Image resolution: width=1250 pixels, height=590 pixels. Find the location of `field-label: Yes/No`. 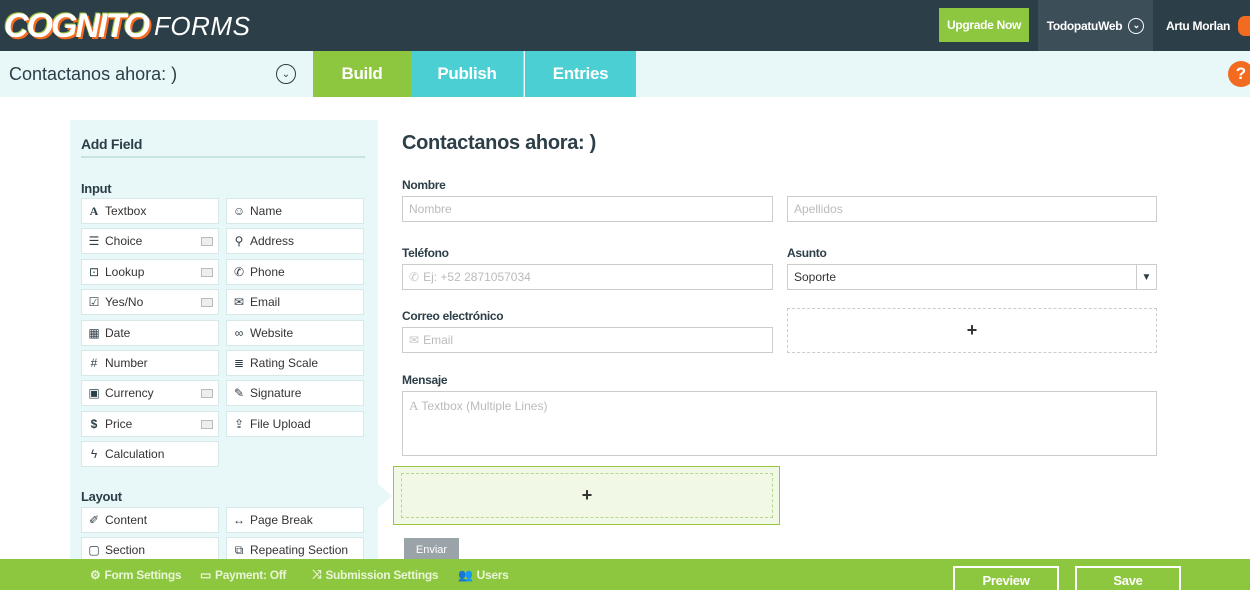

field-label: Yes/No is located at coordinates (124, 302).